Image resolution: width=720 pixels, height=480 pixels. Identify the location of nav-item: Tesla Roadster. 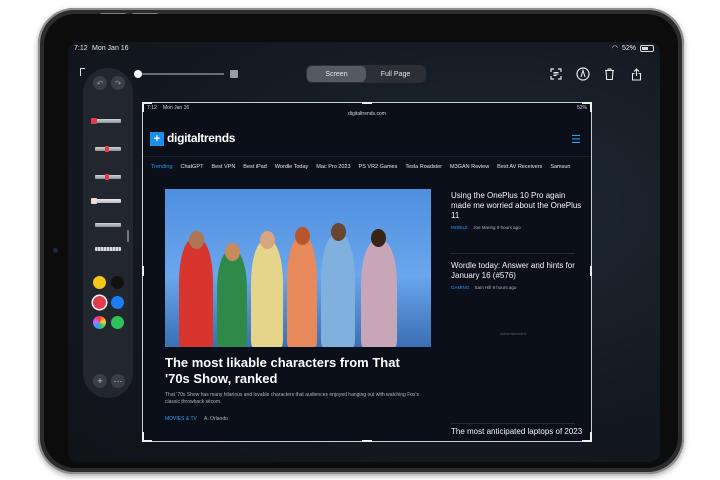
(423, 167).